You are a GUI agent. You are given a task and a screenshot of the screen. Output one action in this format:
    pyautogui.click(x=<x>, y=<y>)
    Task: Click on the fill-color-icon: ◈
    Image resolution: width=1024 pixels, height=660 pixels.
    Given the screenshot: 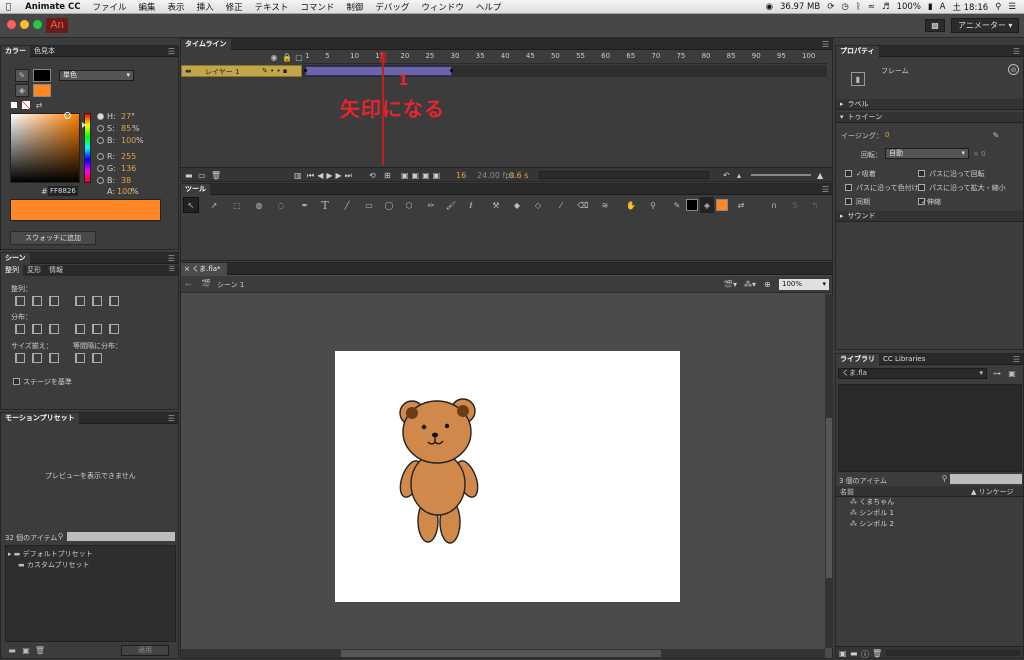 What is the action you would take?
    pyautogui.click(x=707, y=205)
    